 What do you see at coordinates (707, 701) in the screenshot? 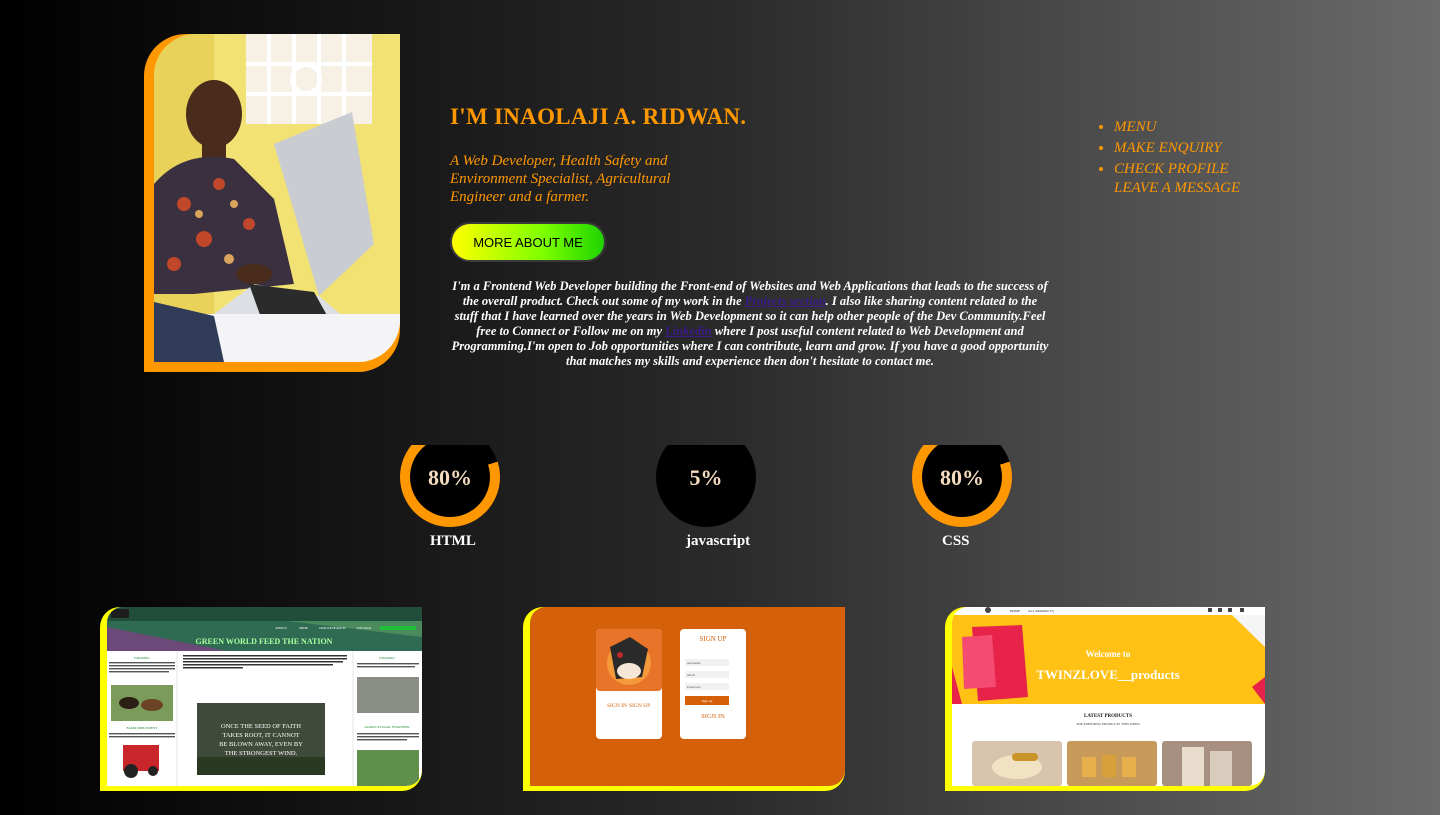
I see `p2-submit-button: Sign up` at bounding box center [707, 701].